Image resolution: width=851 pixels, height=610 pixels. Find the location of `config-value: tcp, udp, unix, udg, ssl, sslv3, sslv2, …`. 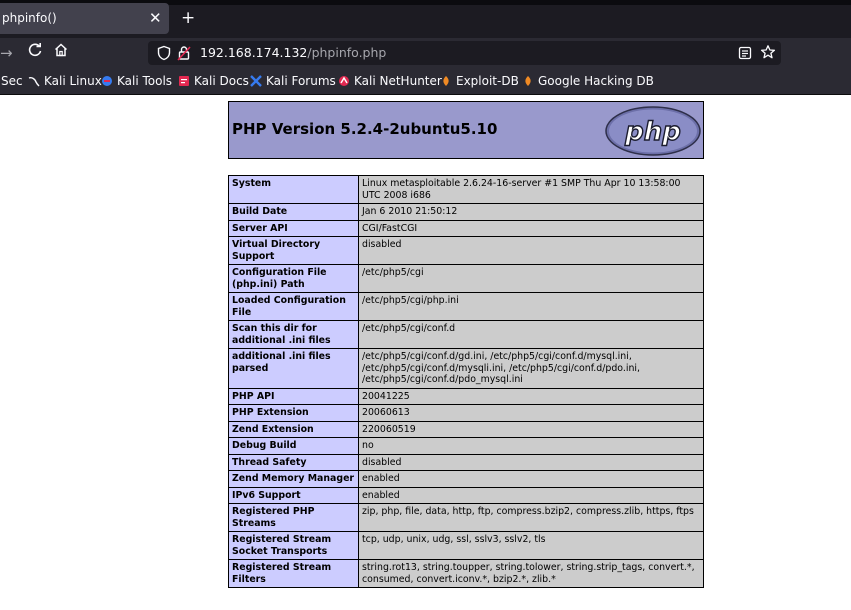

config-value: tcp, udp, unix, udg, ssl, sslv3, sslv2, … is located at coordinates (531, 545).